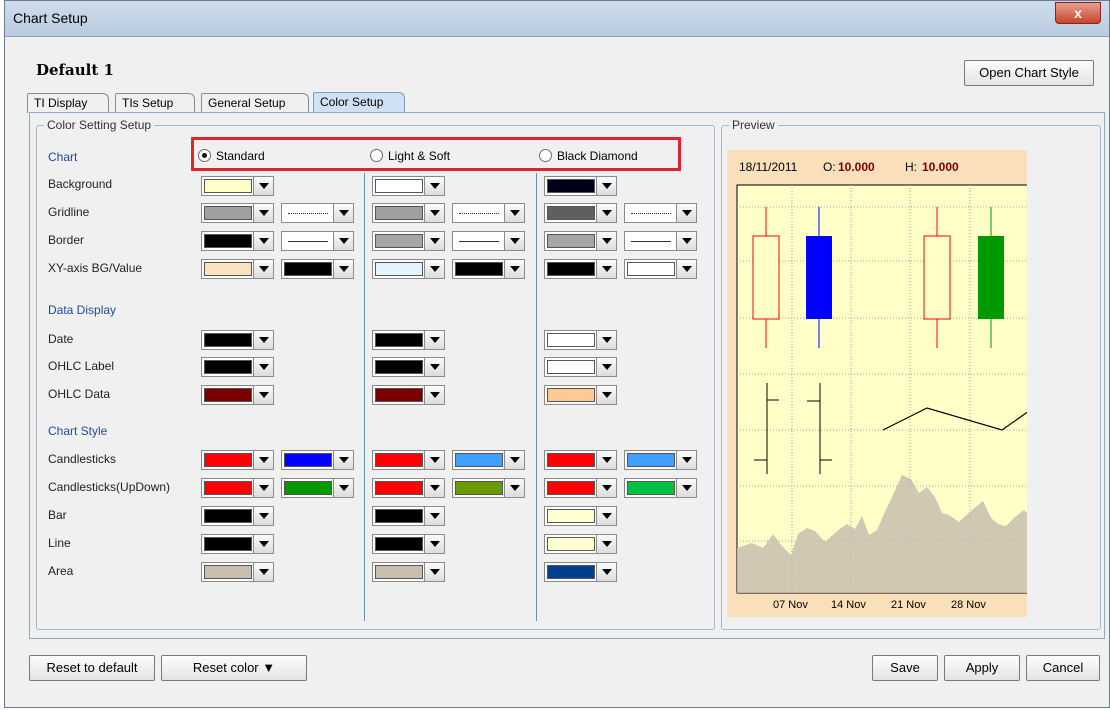 The width and height of the screenshot is (1110, 711). What do you see at coordinates (408, 340) in the screenshot?
I see `light-soft-date-color` at bounding box center [408, 340].